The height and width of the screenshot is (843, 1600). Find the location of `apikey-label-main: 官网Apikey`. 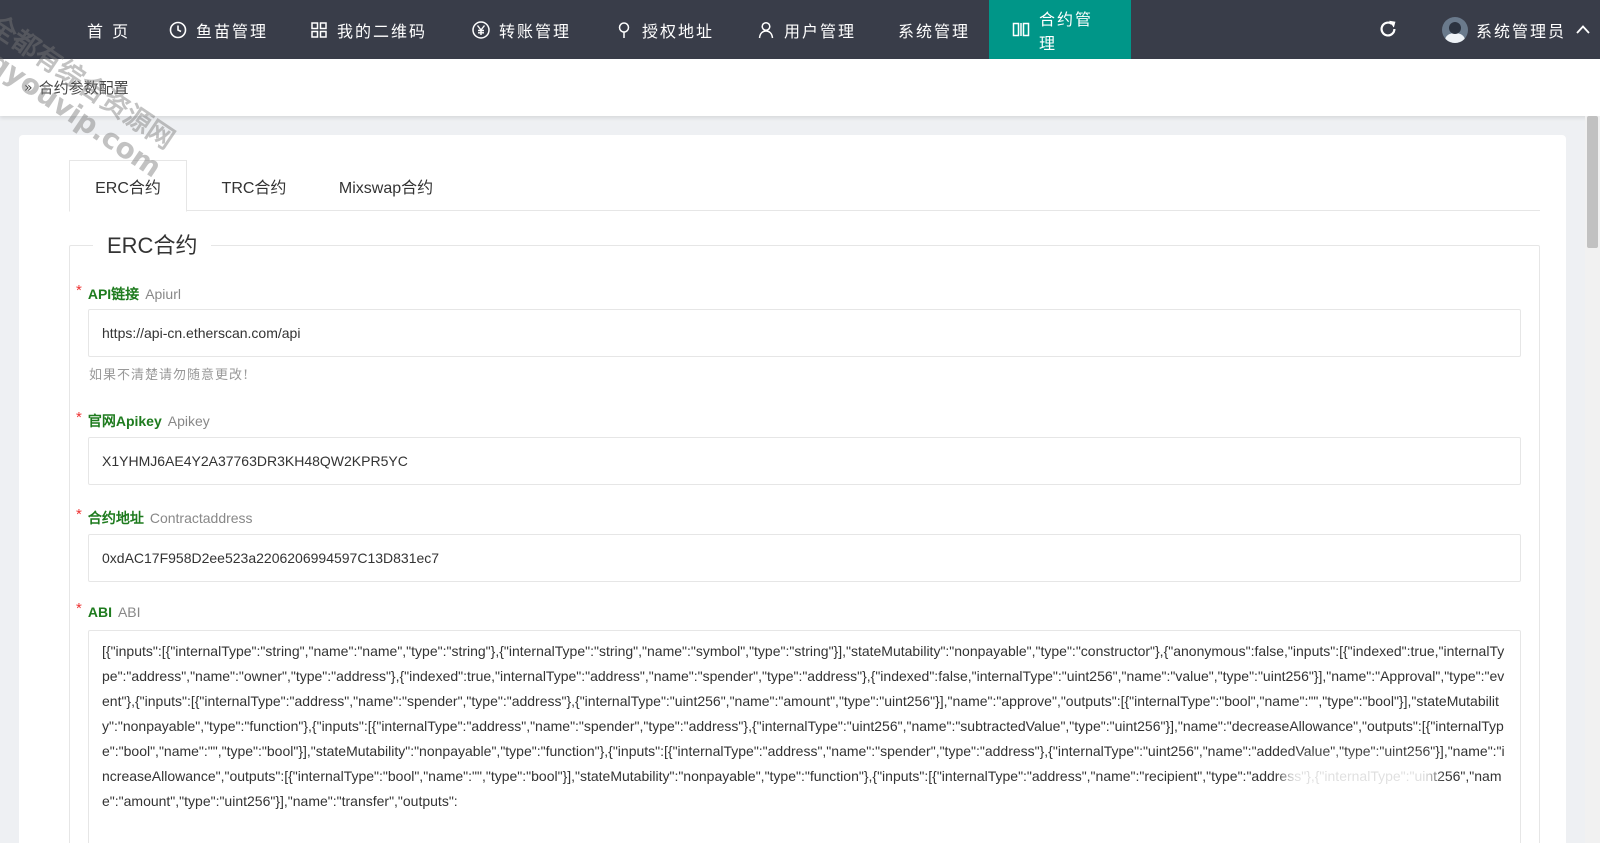

apikey-label-main: 官网Apikey is located at coordinates (124, 421).